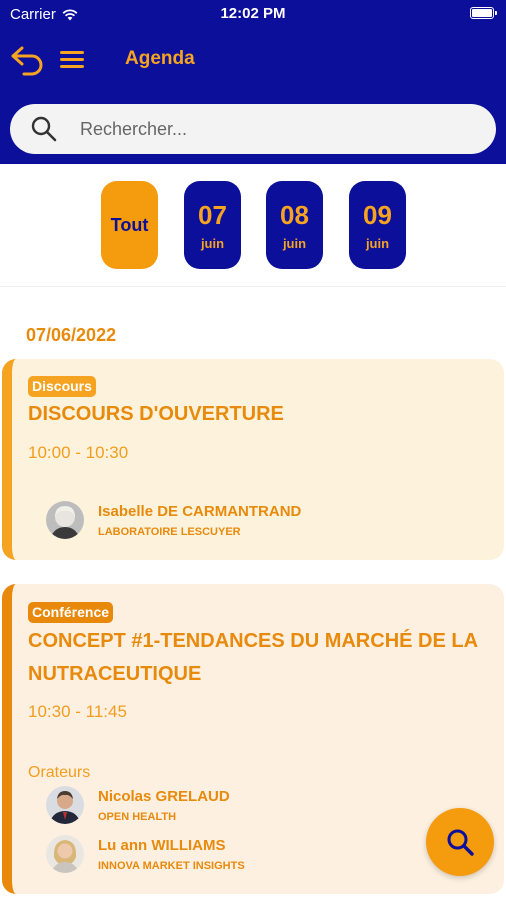 Image resolution: width=506 pixels, height=900 pixels. Describe the element at coordinates (137, 816) in the screenshot. I see `speaker-organization: OPEN HEALTH` at that location.